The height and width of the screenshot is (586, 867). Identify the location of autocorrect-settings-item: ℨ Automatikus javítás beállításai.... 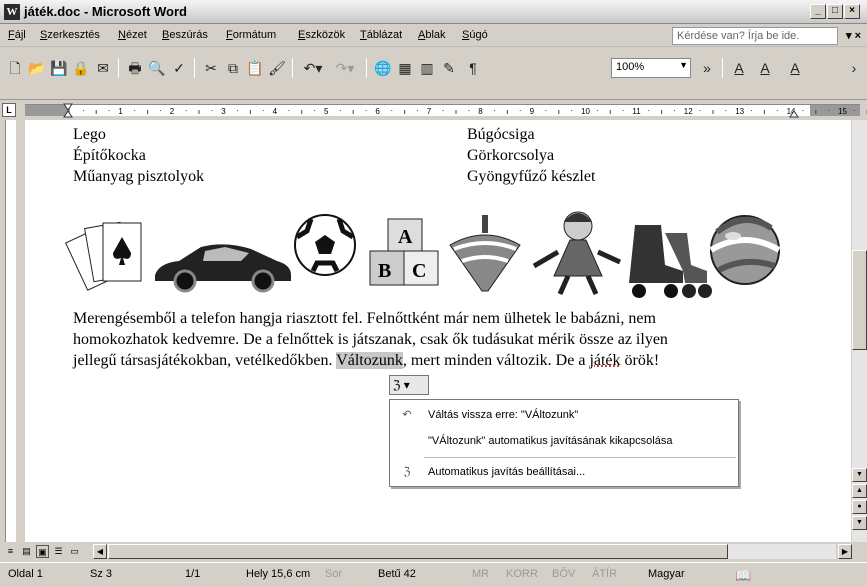
(564, 472).